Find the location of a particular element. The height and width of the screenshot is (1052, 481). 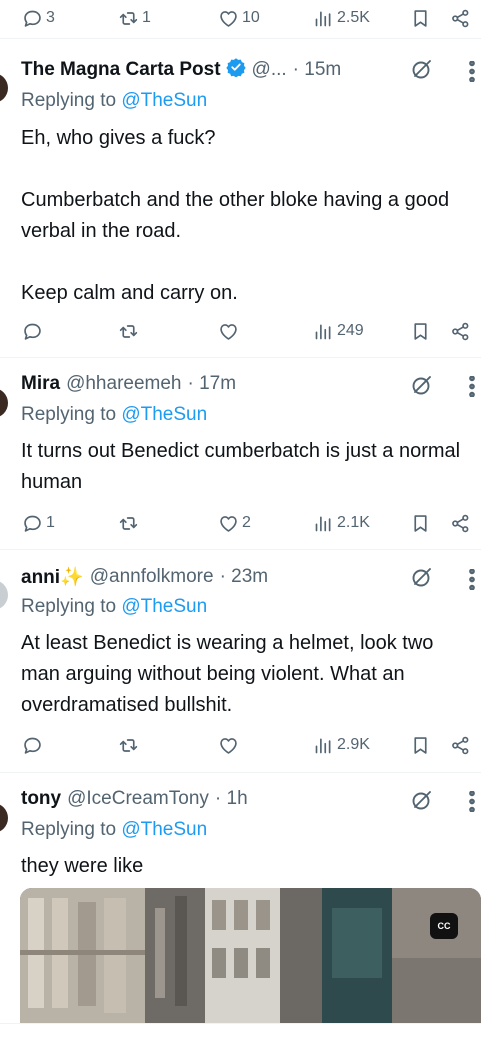

previous-tweet-actions: 3 1 10 2.5K is located at coordinates (240, 19).